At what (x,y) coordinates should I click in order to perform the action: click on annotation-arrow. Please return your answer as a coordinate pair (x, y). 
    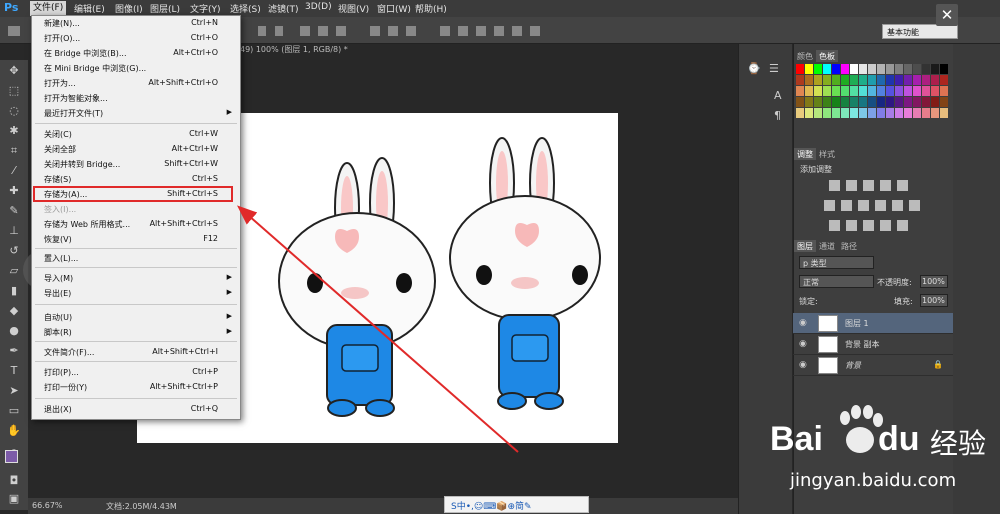
    Looking at the image, I should click on (377, 329).